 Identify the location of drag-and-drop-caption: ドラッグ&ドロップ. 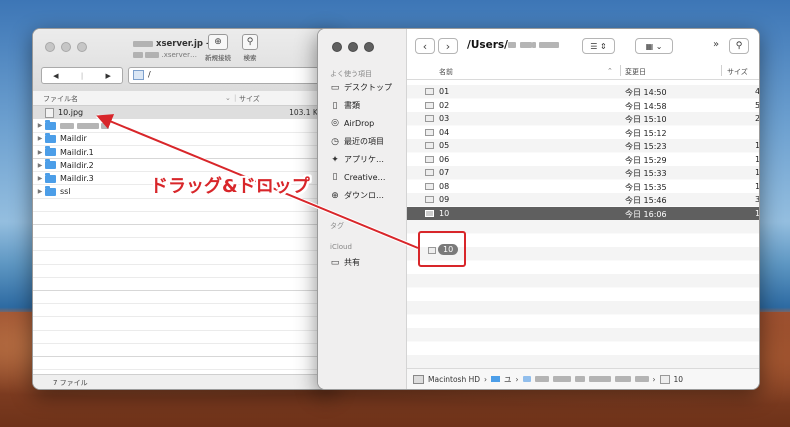
(230, 186).